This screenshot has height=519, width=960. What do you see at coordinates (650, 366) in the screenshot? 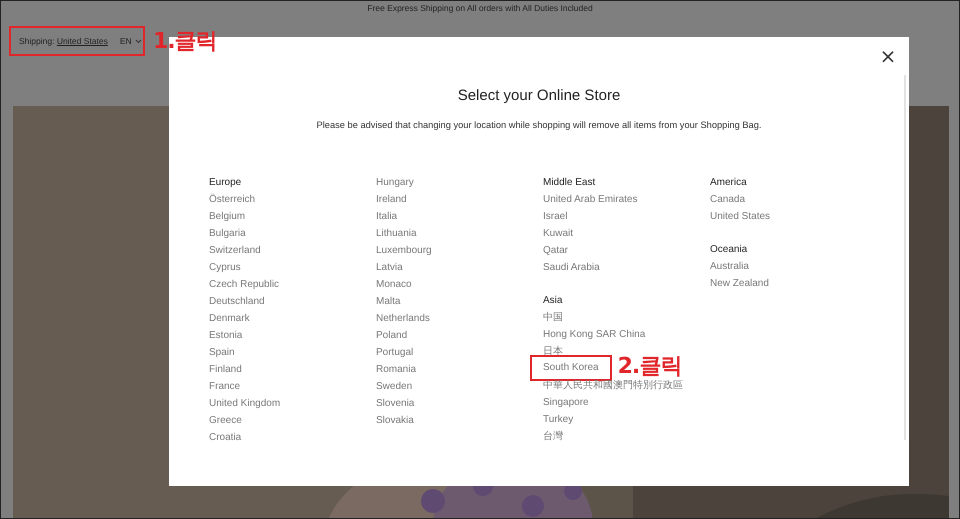
I see `annotation-label: 2.클릭` at bounding box center [650, 366].